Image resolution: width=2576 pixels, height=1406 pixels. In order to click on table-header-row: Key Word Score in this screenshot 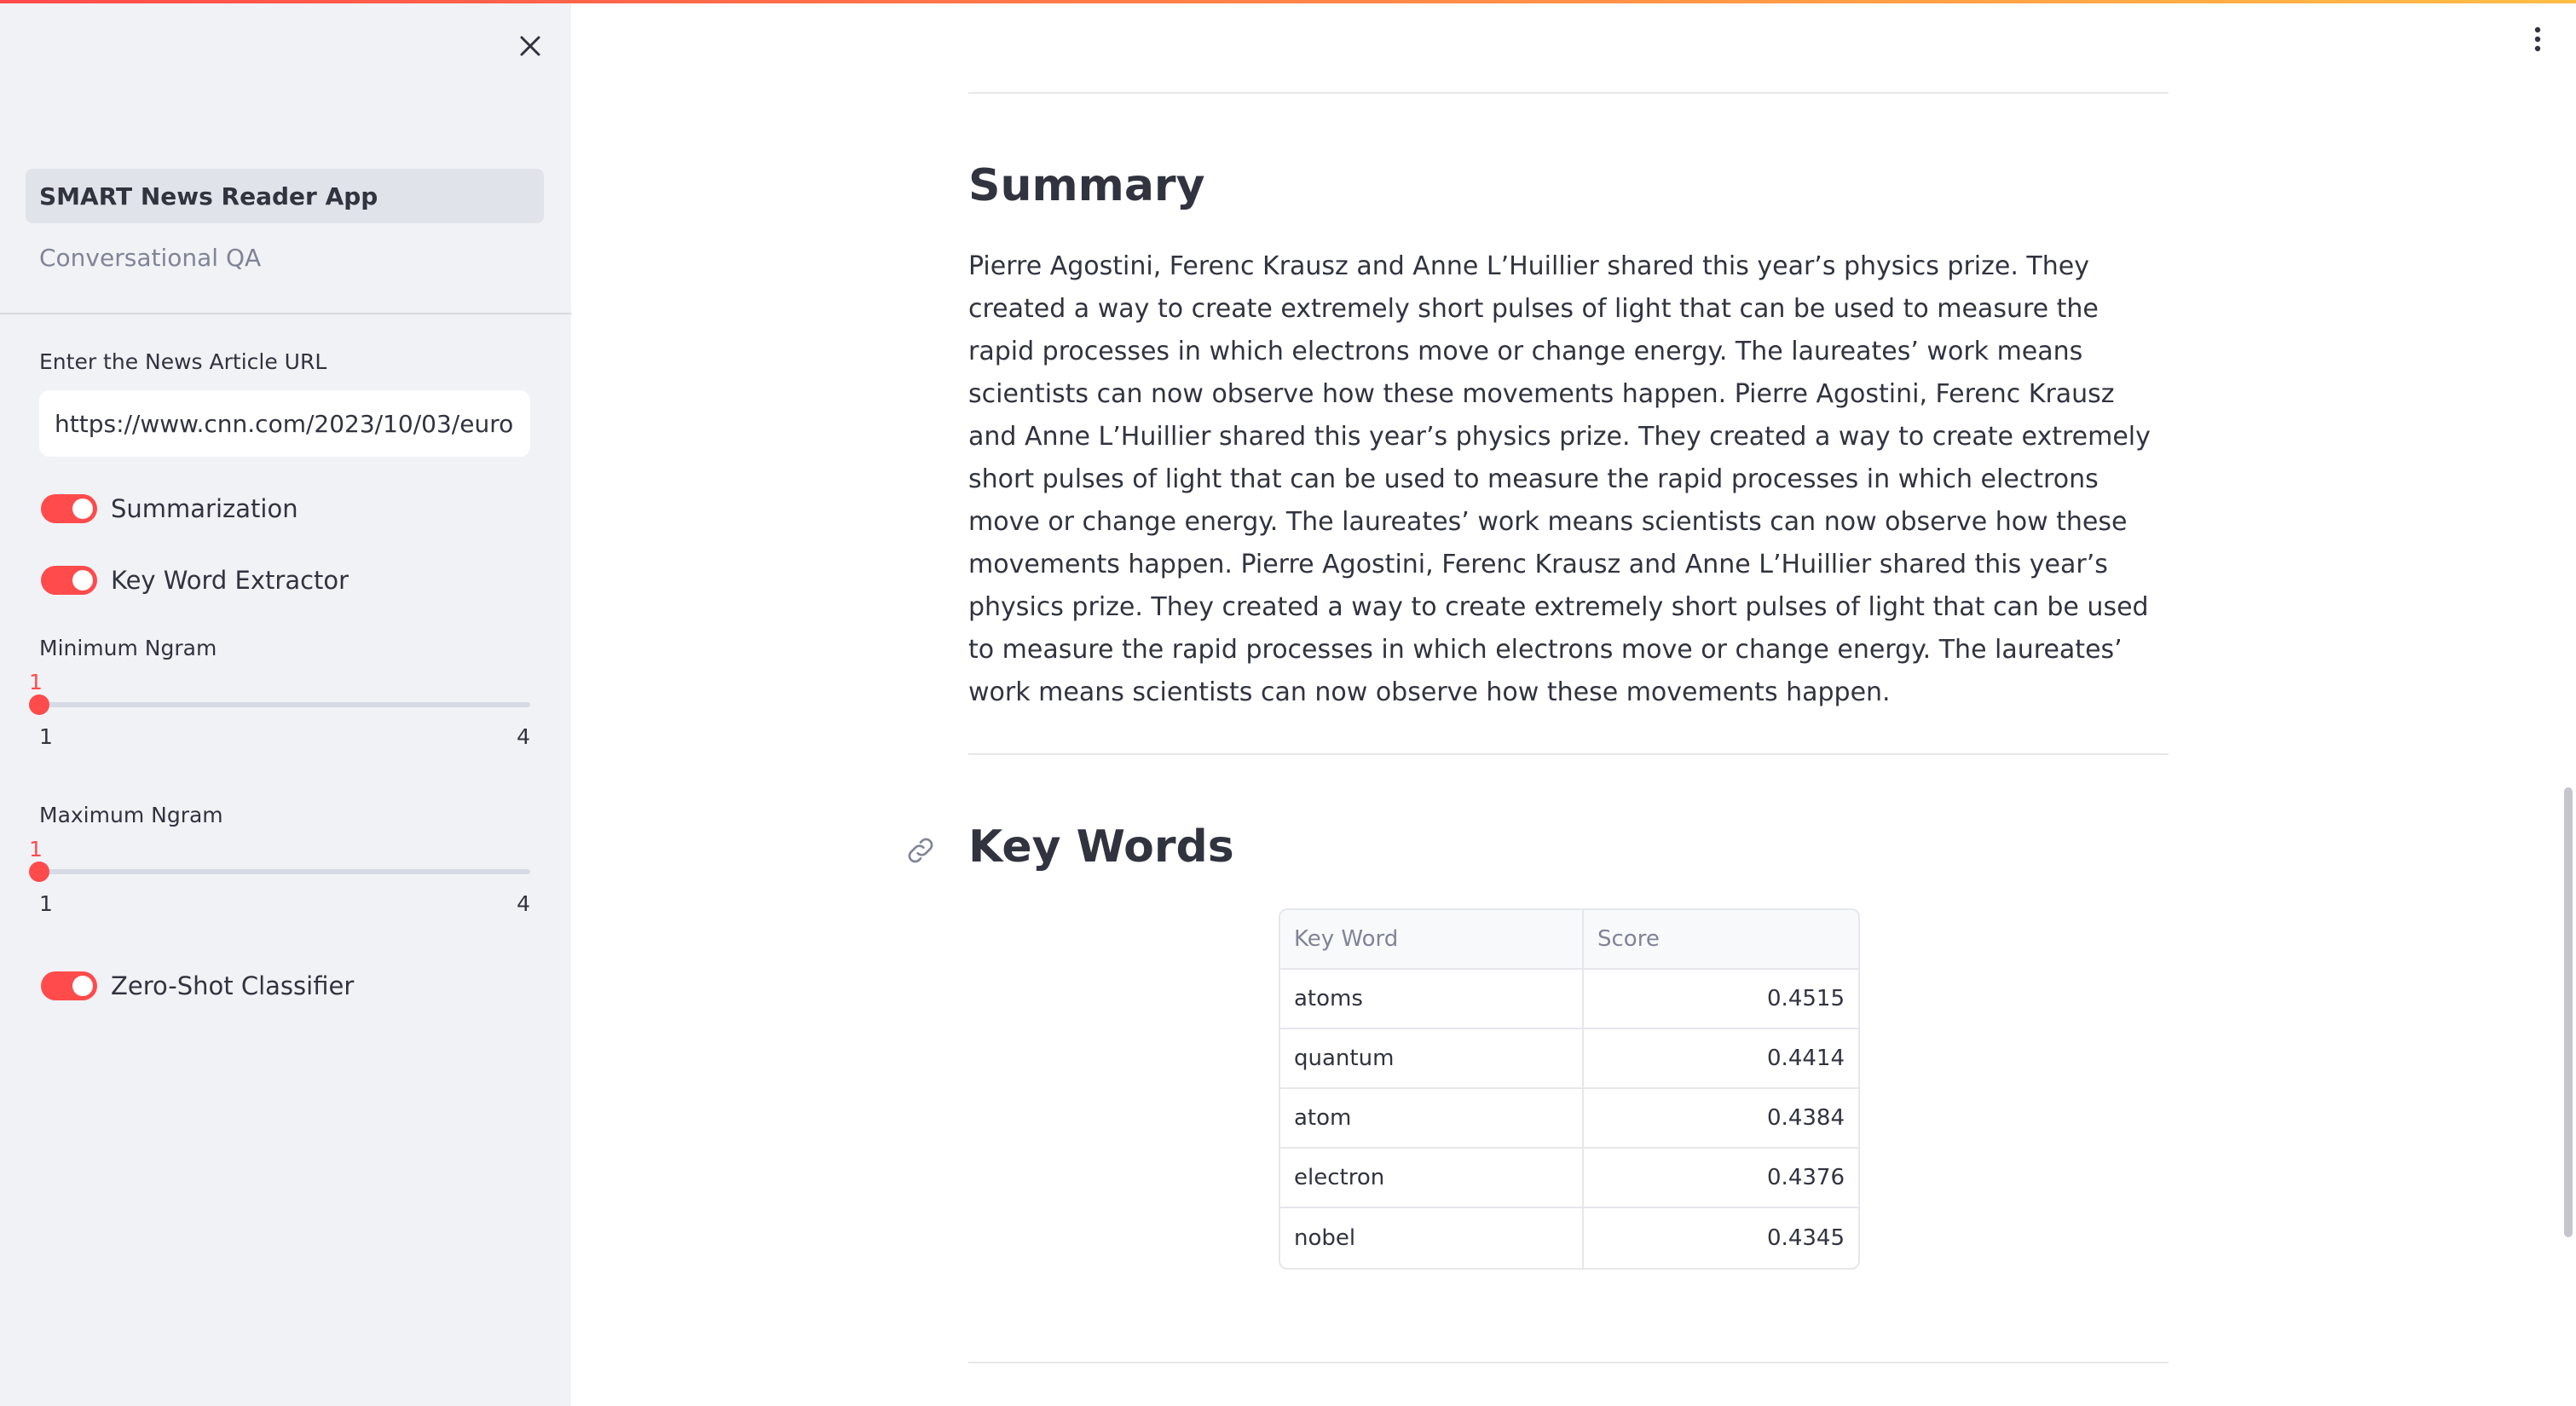, I will do `click(1569, 940)`.